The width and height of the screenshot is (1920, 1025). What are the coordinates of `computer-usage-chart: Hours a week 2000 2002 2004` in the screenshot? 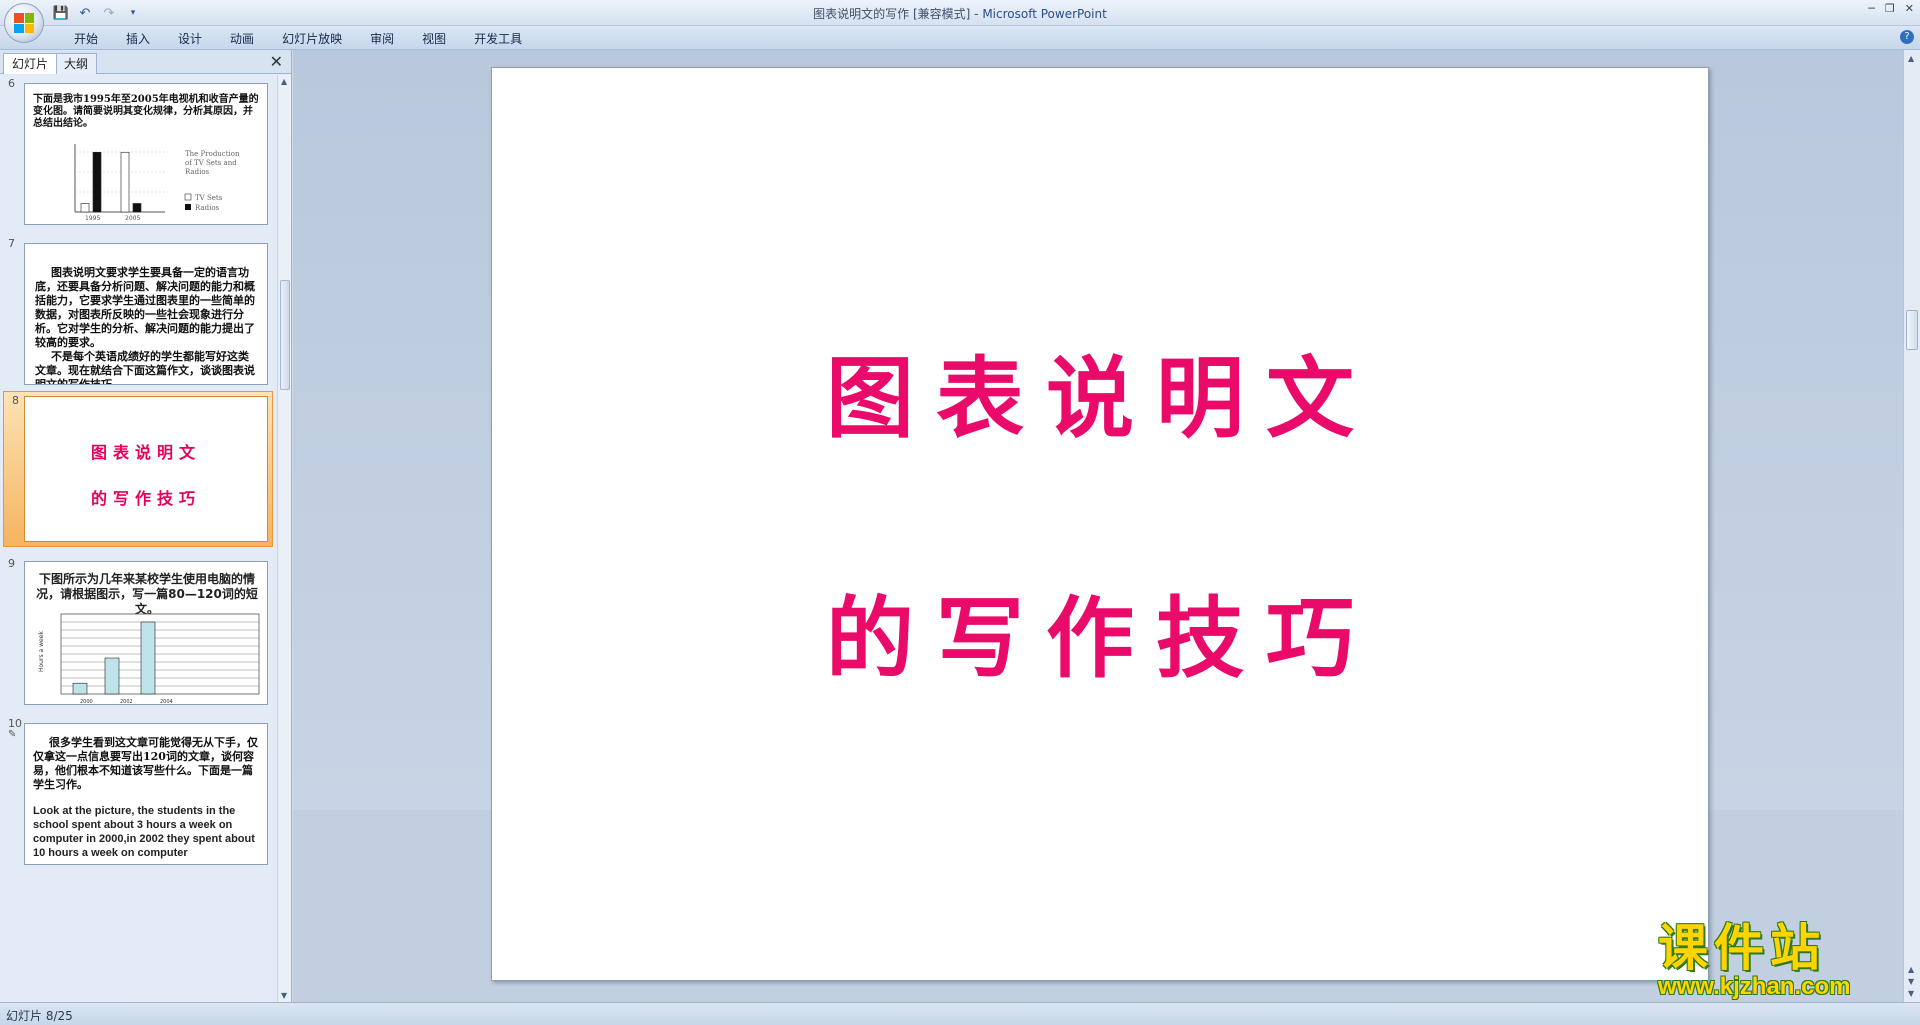 It's located at (149, 659).